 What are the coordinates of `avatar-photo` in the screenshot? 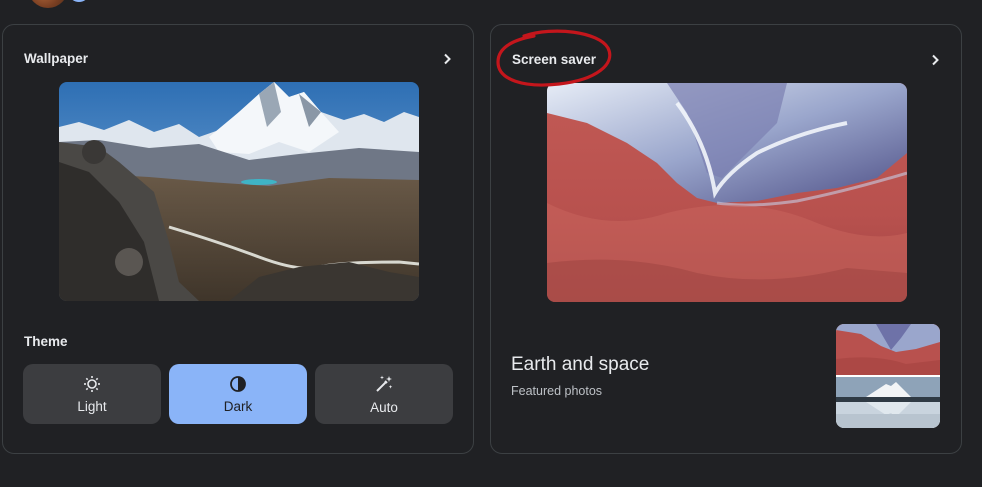 It's located at (48, 4).